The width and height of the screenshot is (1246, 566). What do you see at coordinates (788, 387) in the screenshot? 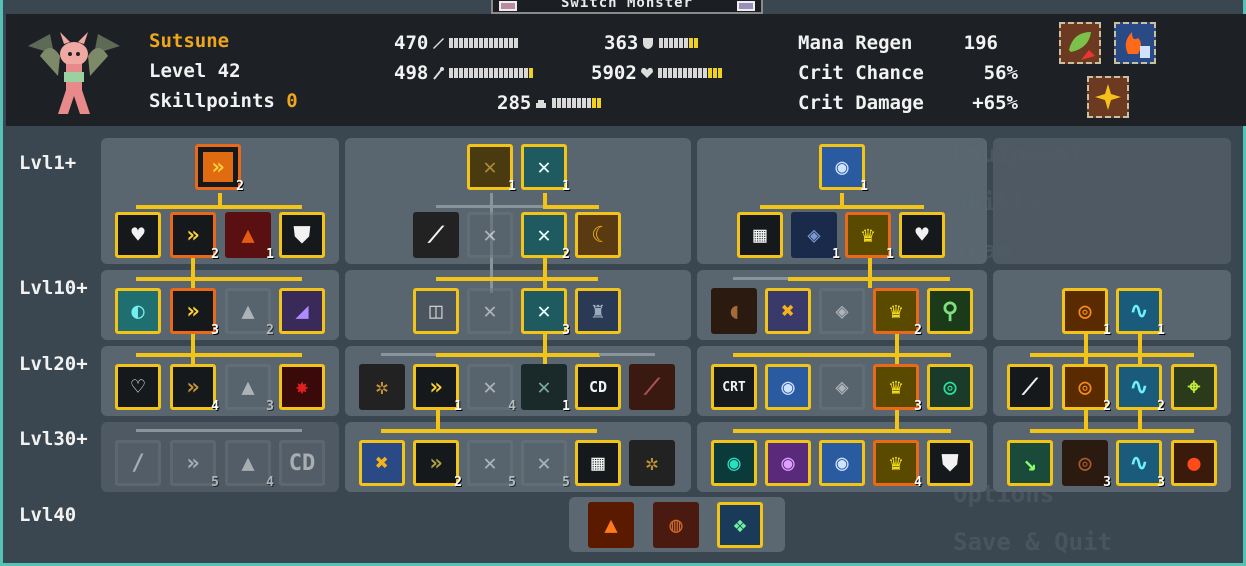
I see `skill-swirl-2: ◉` at bounding box center [788, 387].